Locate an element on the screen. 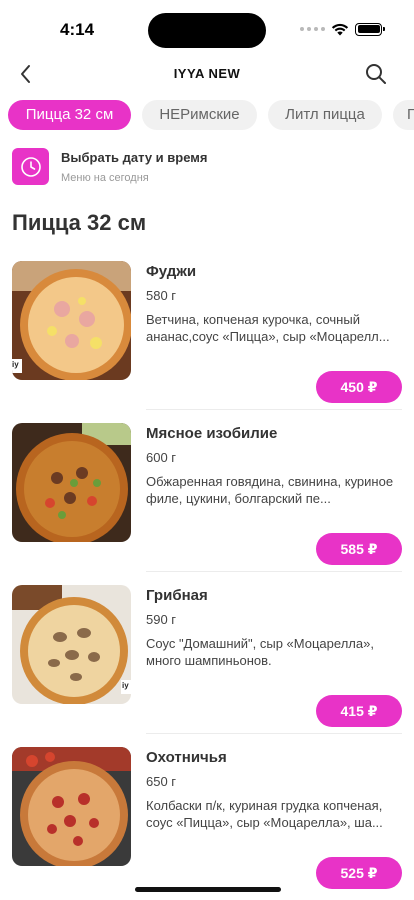 The image size is (414, 900). search-icon is located at coordinates (376, 74).